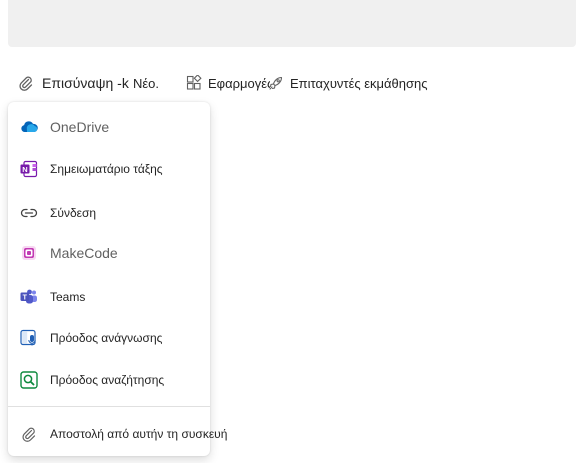  What do you see at coordinates (109, 297) in the screenshot?
I see `menu-item-teams: T Teams` at bounding box center [109, 297].